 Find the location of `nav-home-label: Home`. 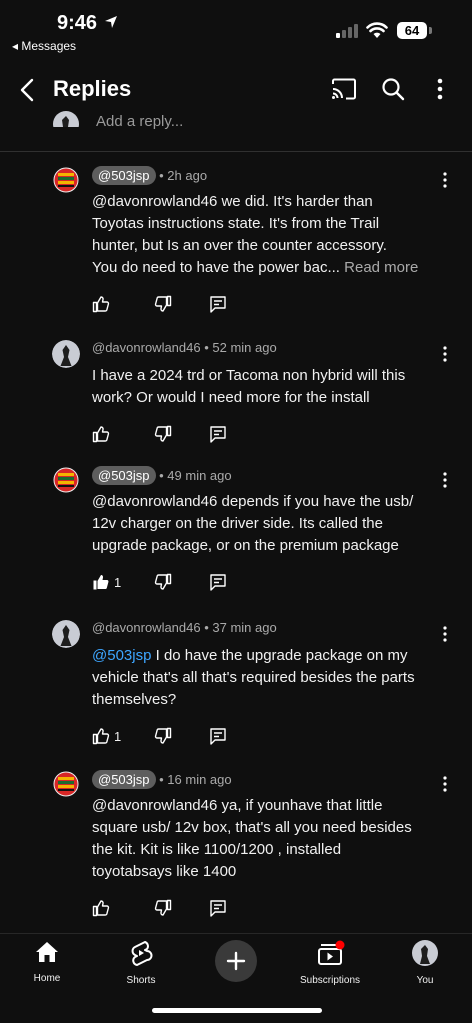

nav-home-label: Home is located at coordinates (47, 978).